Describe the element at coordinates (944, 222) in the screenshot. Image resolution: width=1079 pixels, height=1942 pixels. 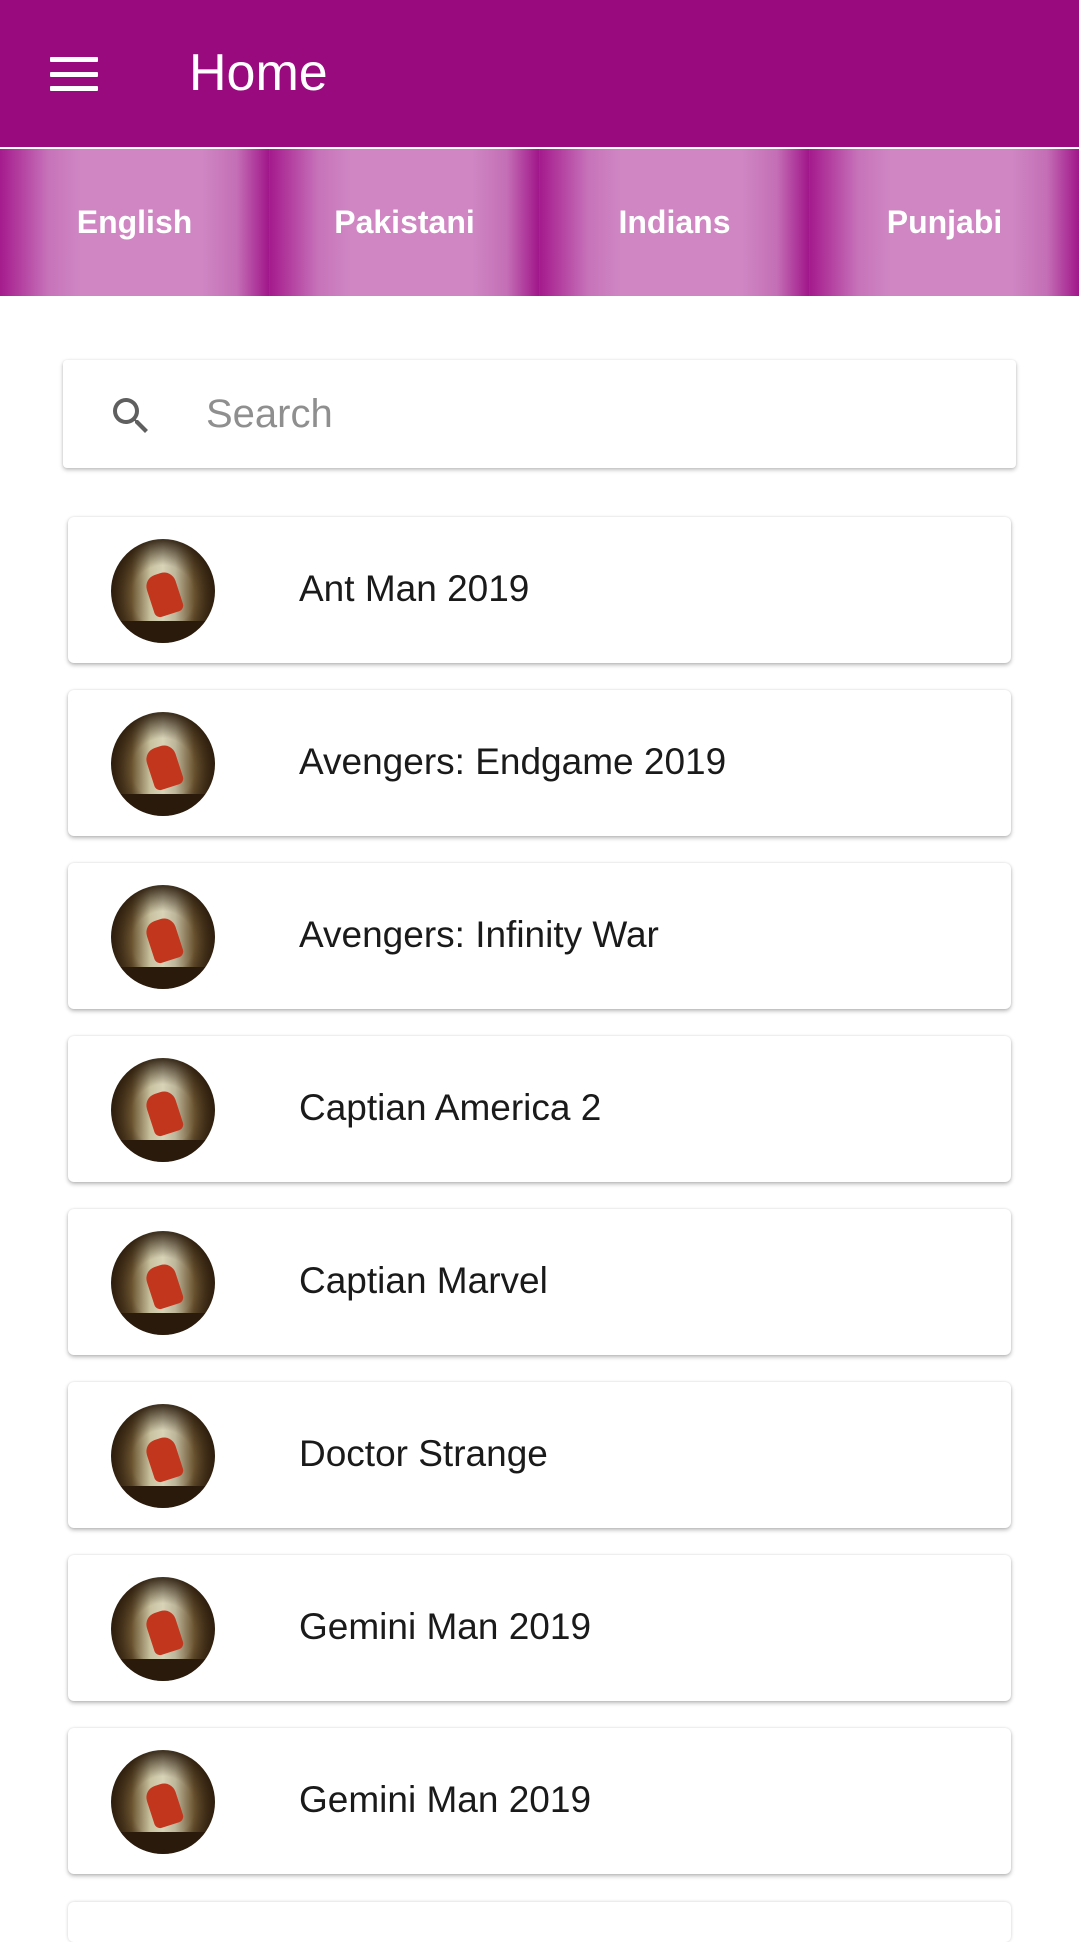
I see `tab-punjabi: Punjabi` at that location.